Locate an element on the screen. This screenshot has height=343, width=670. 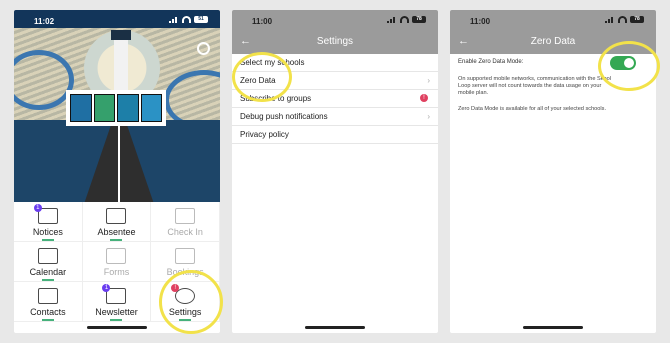
school-banner-image is located at coordinates (116, 108).